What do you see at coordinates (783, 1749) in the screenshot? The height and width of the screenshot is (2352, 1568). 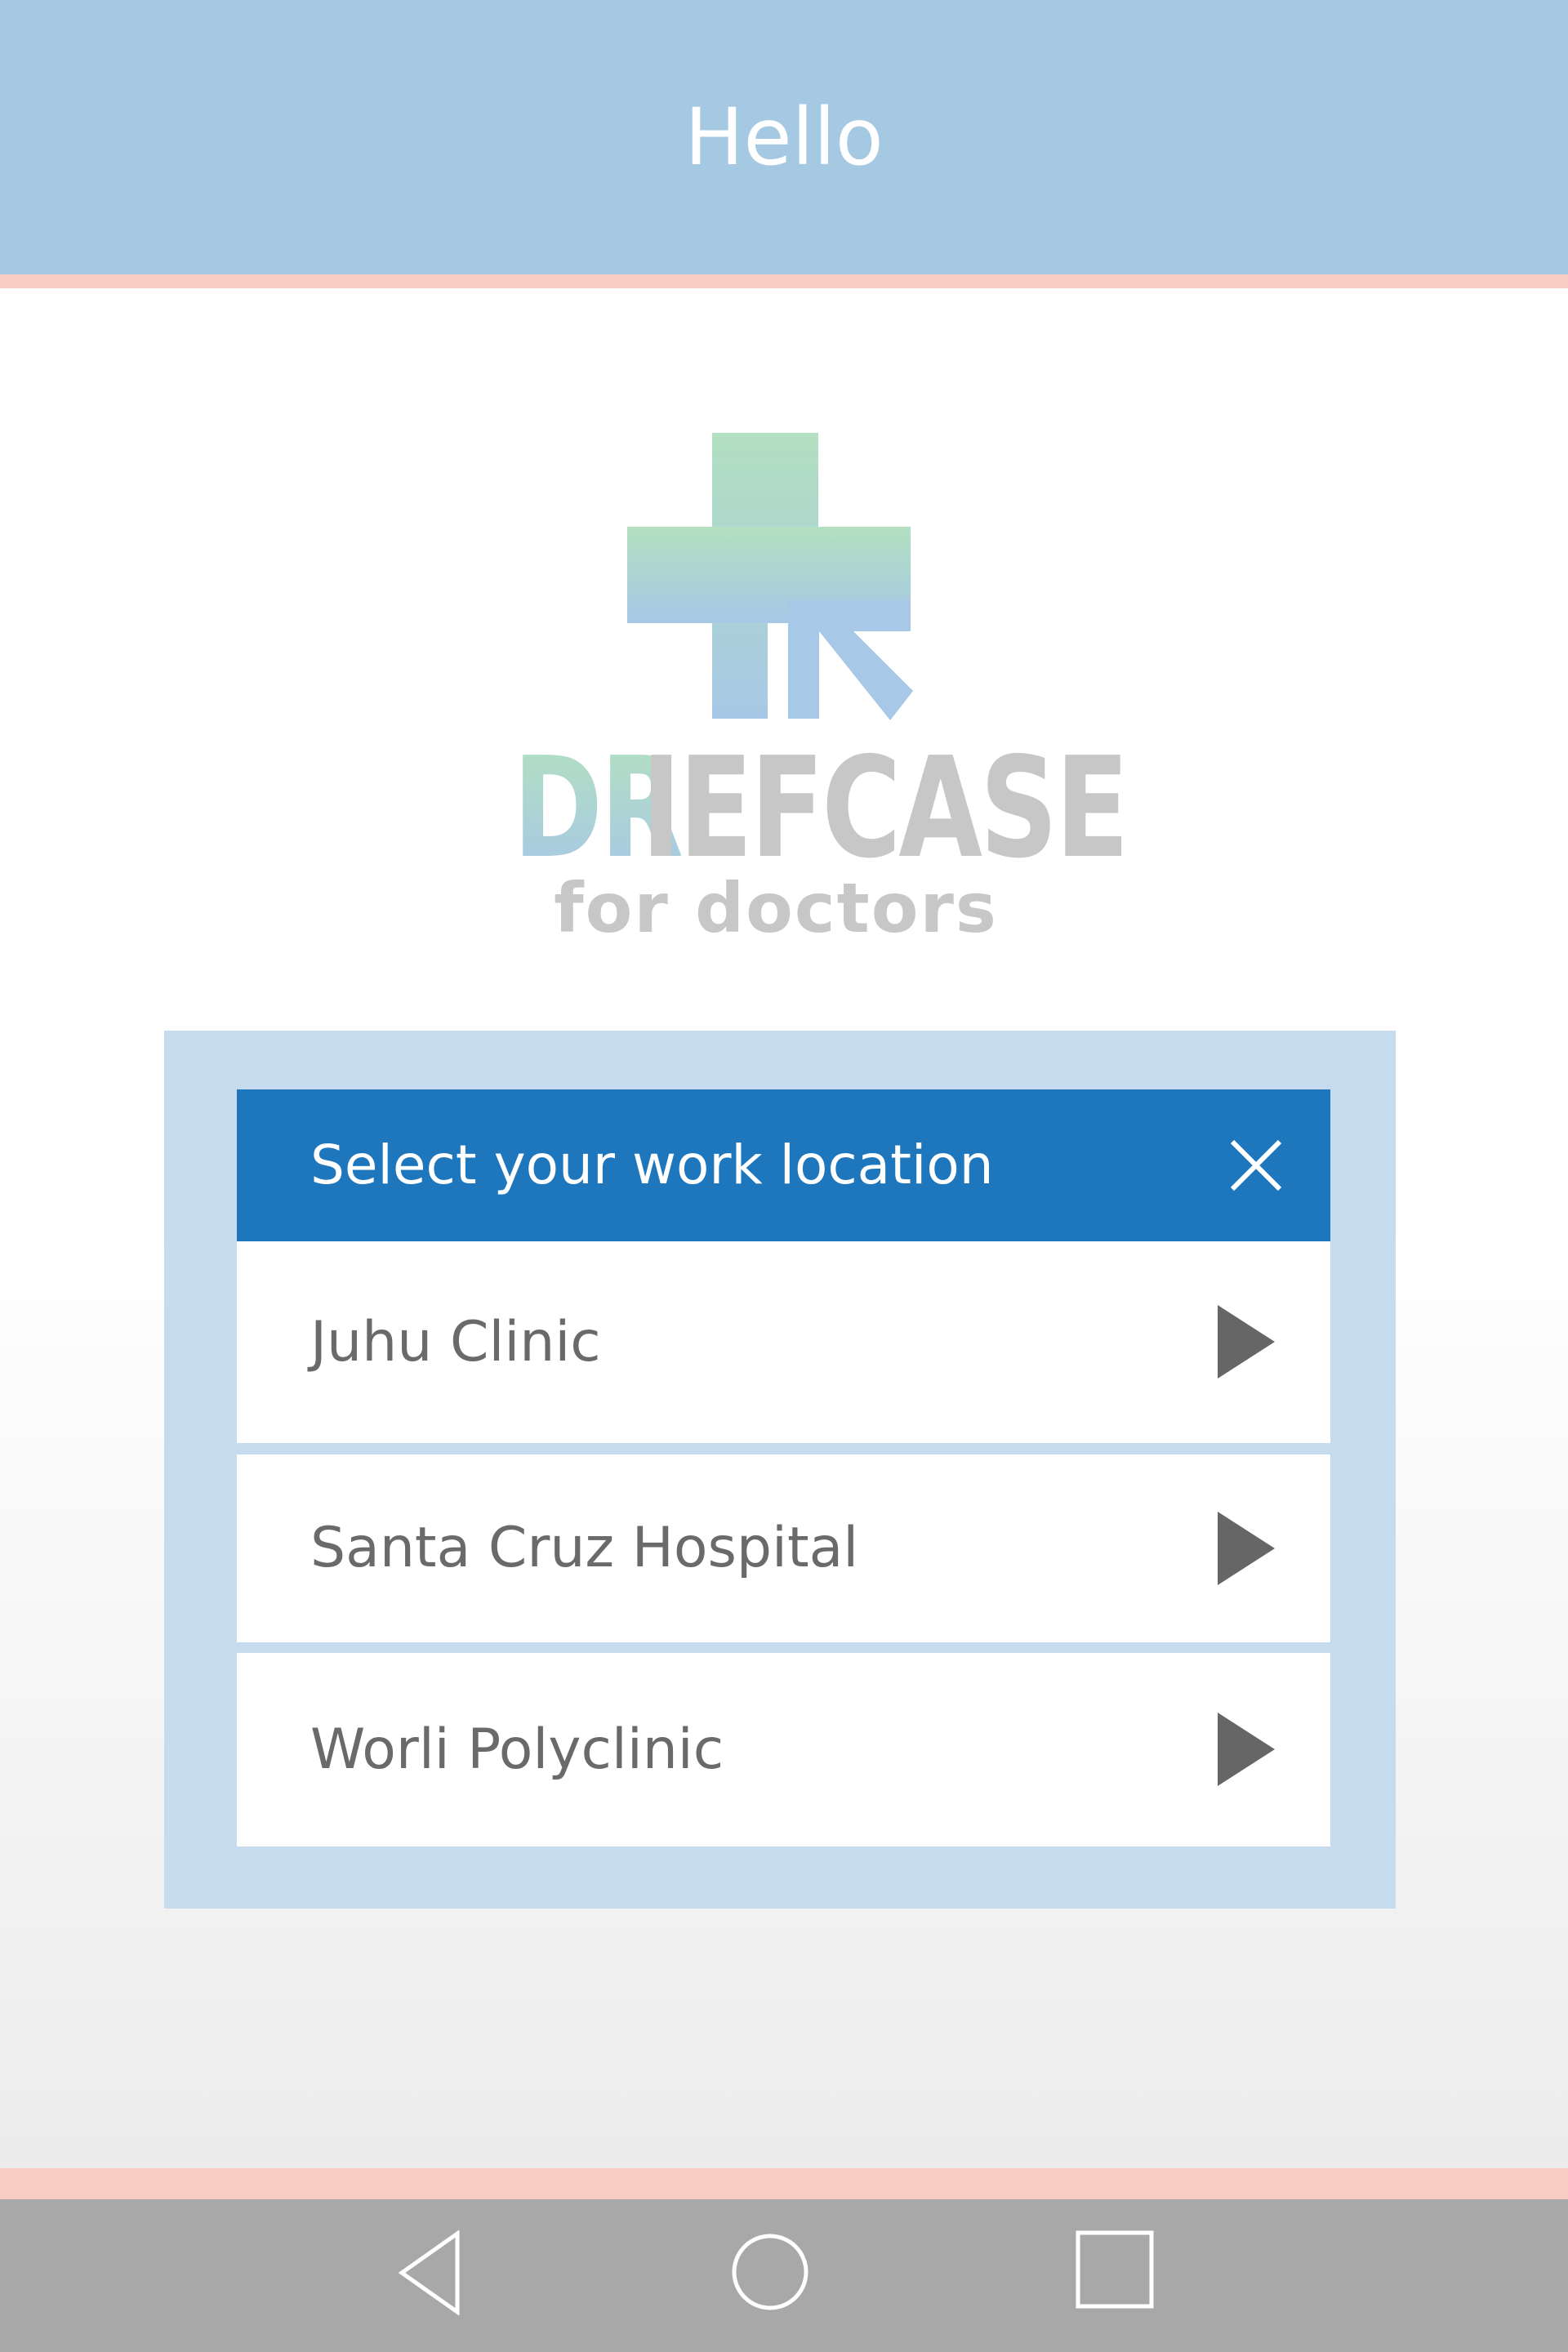 I see `location-item-worli-polyclinic: Worli Polyclinic` at bounding box center [783, 1749].